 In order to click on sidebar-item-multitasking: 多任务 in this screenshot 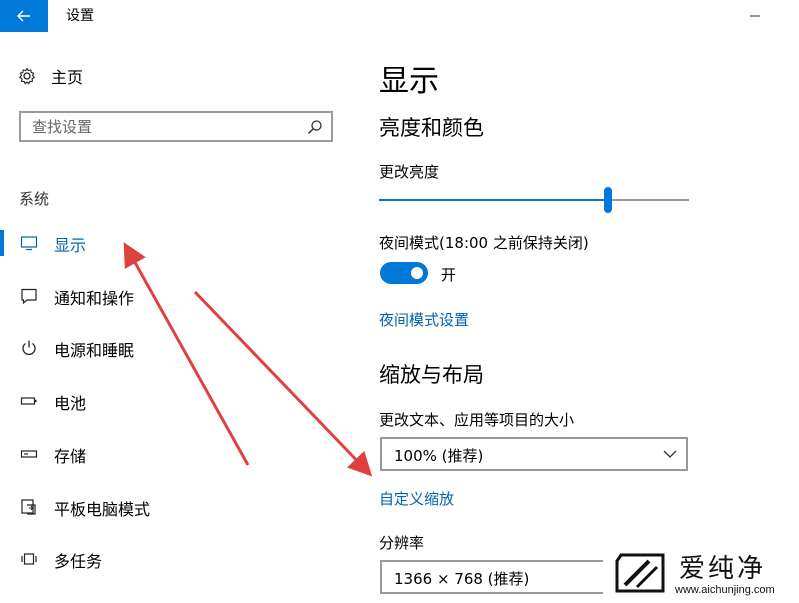, I will do `click(165, 559)`.